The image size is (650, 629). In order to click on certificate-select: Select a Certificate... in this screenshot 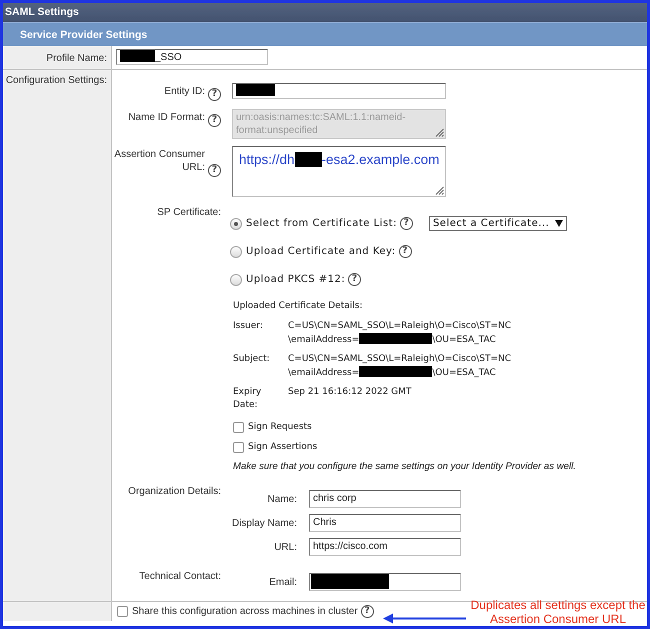, I will do `click(497, 223)`.